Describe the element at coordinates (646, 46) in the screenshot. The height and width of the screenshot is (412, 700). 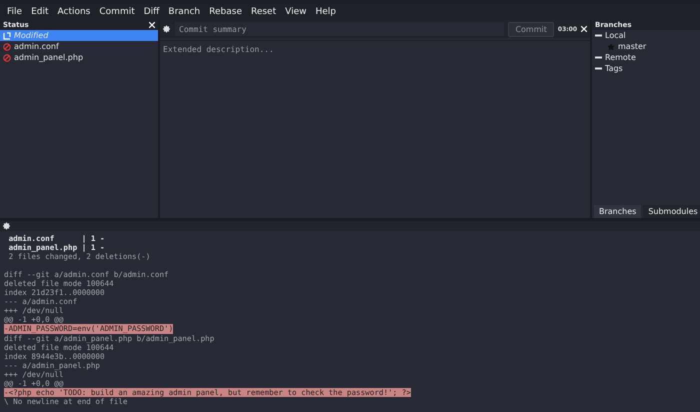
I see `current-ref-entry: master` at that location.